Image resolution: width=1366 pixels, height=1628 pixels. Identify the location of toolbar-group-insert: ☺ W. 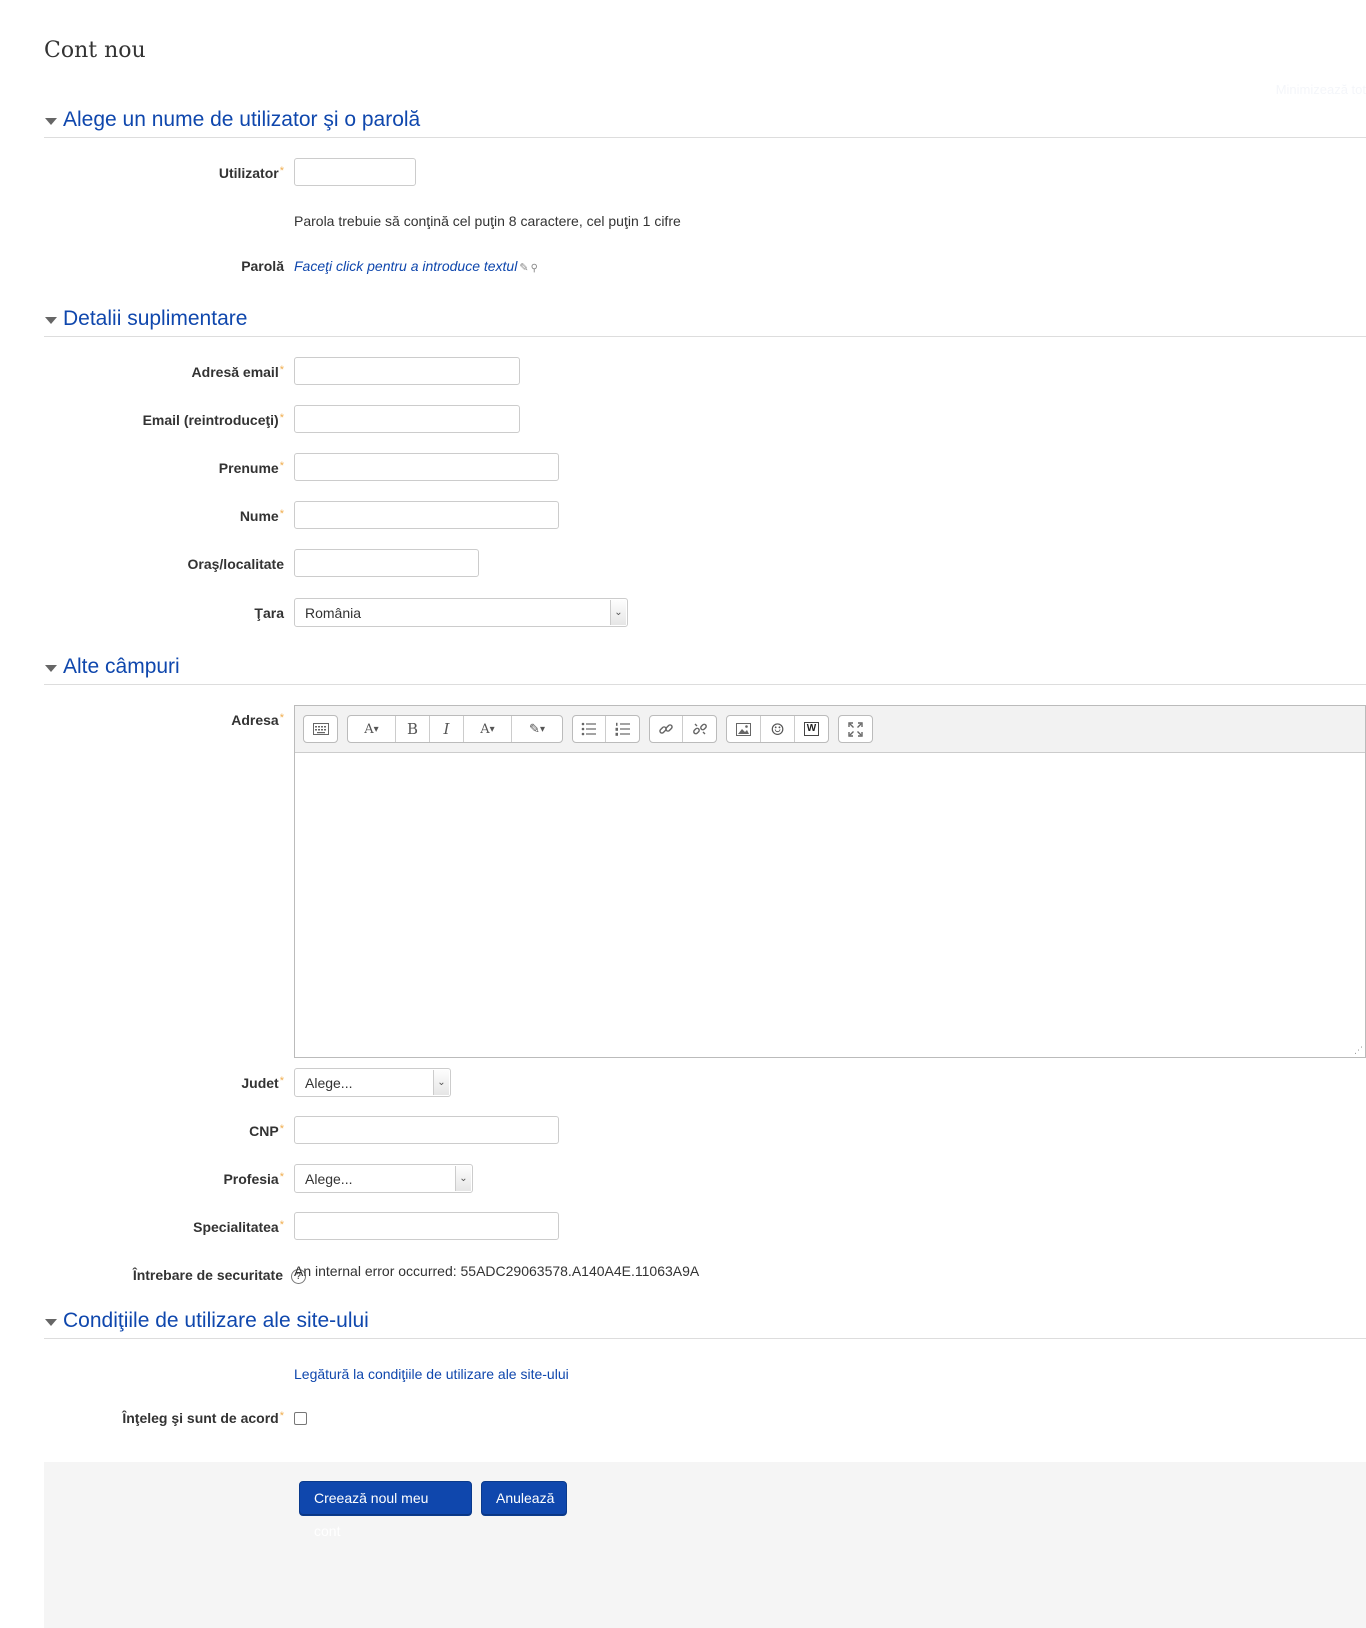
(777, 729).